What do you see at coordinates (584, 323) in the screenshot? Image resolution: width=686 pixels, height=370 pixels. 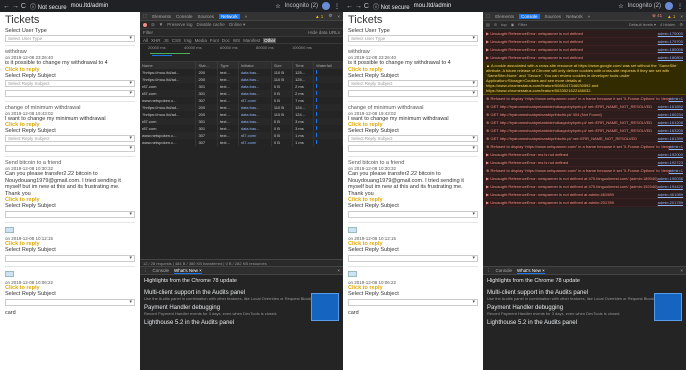 I see `whats-new-item: Lighthouse 5.2 in the Audits panel` at bounding box center [584, 323].